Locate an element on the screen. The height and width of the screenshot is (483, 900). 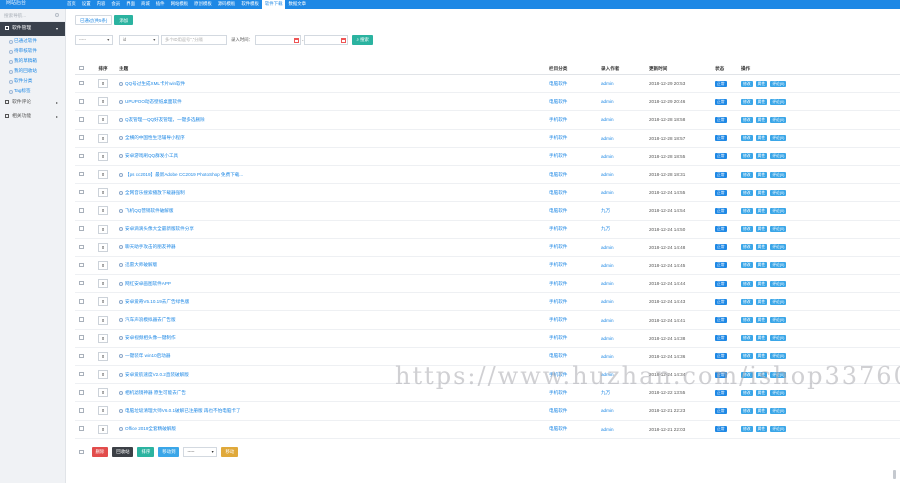
filter-select-1: ----- ▼ is located at coordinates (94, 40).